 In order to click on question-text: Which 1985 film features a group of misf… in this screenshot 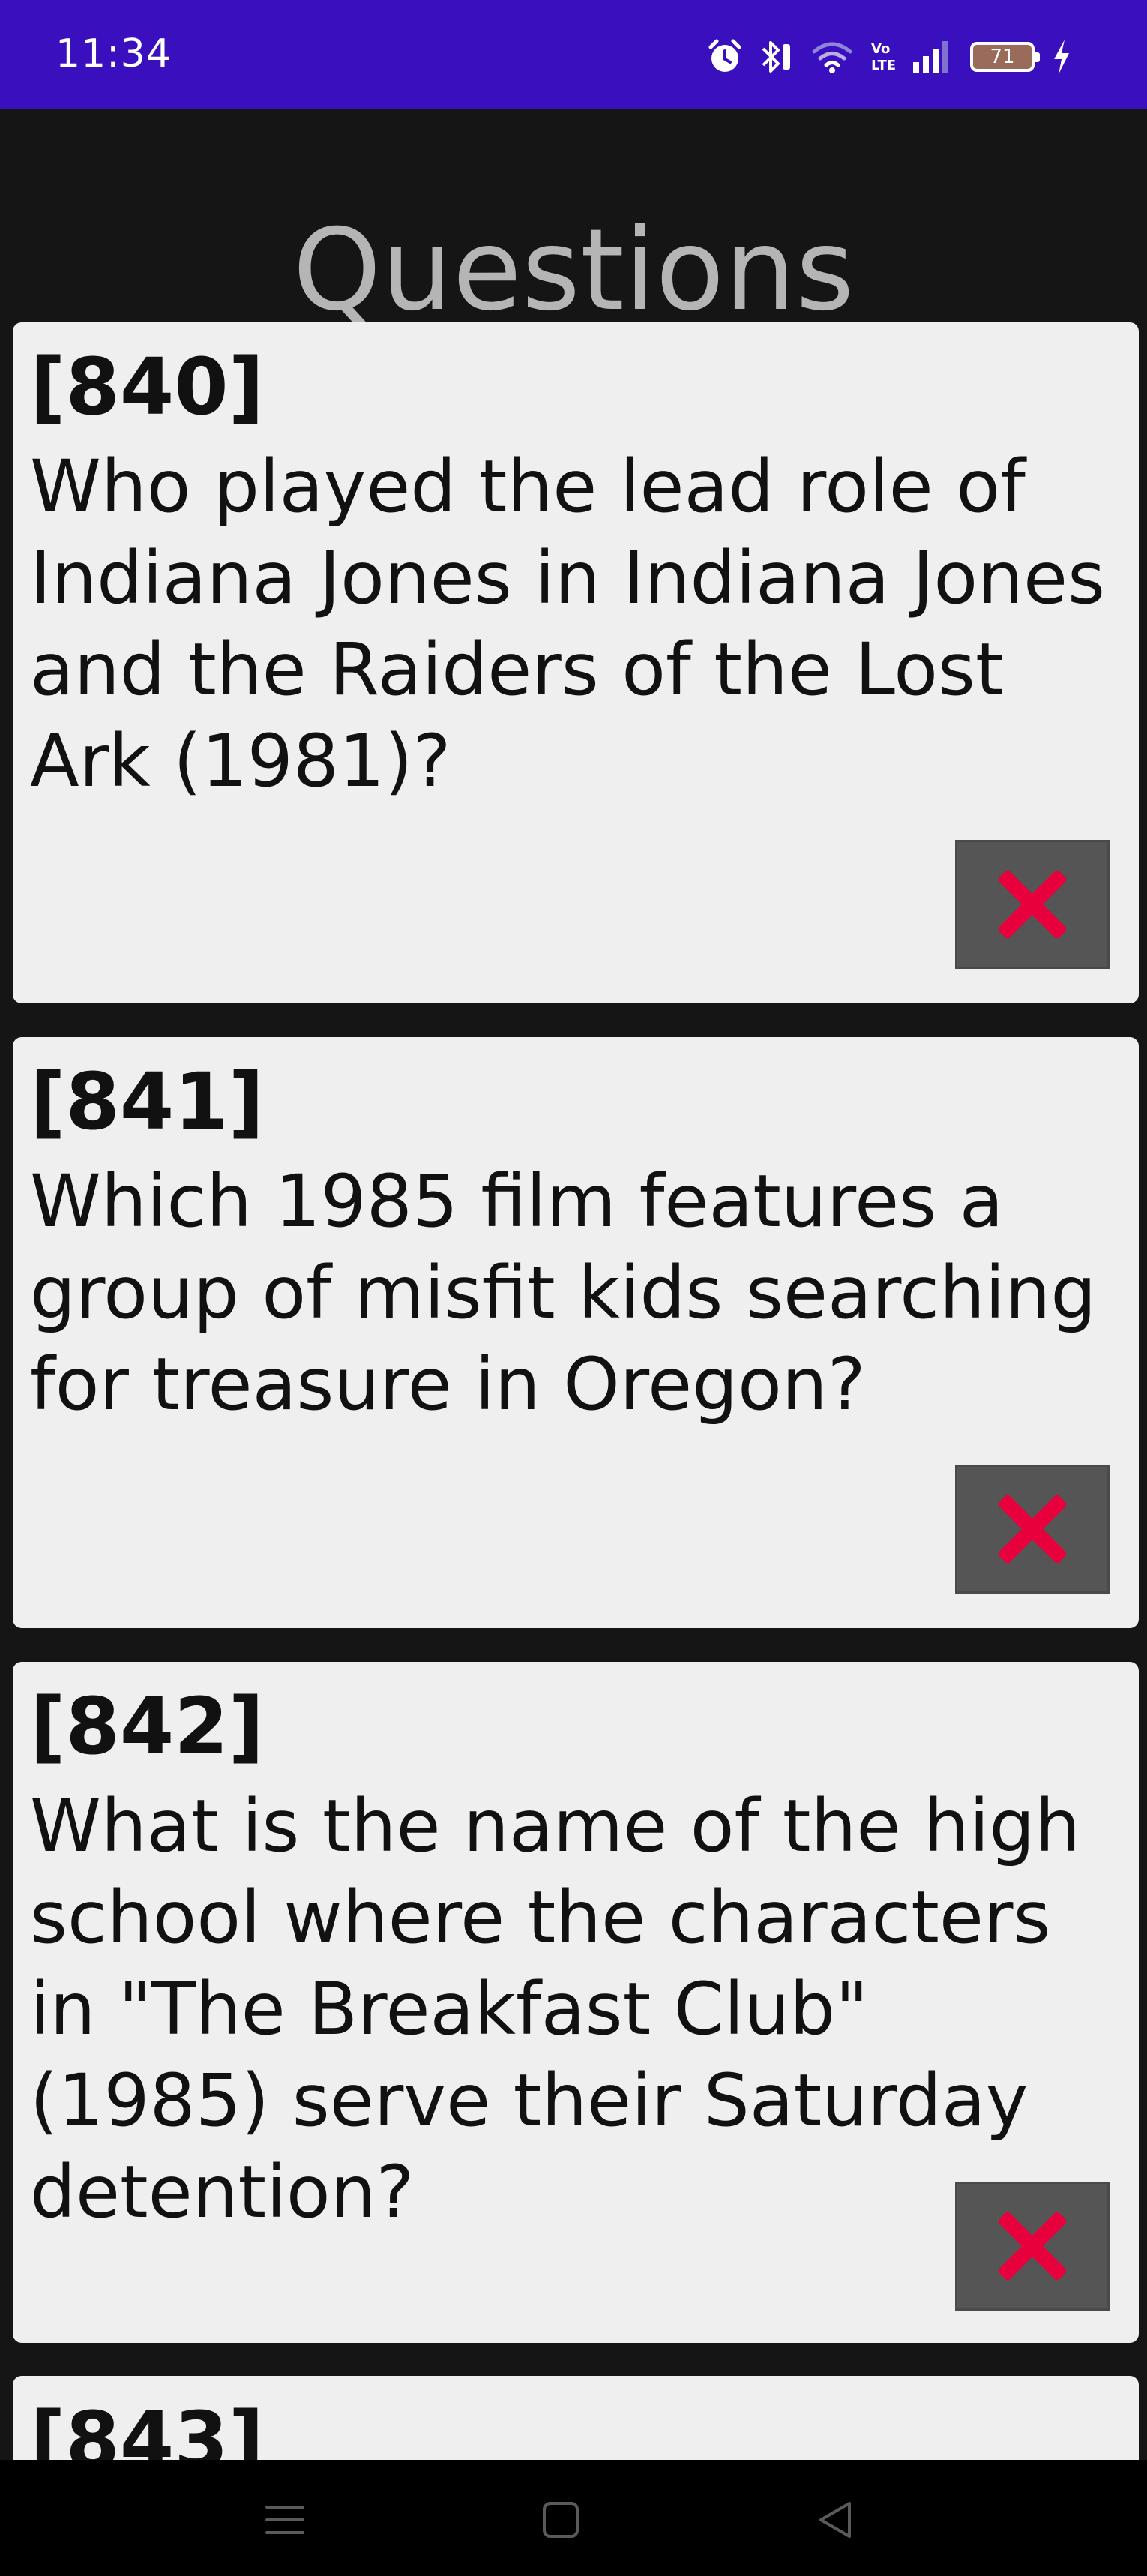, I will do `click(563, 1293)`.